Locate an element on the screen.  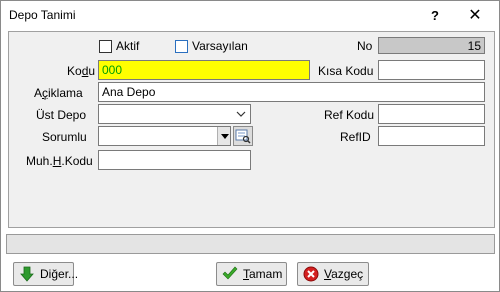
muh-kodu-input is located at coordinates (174, 160).